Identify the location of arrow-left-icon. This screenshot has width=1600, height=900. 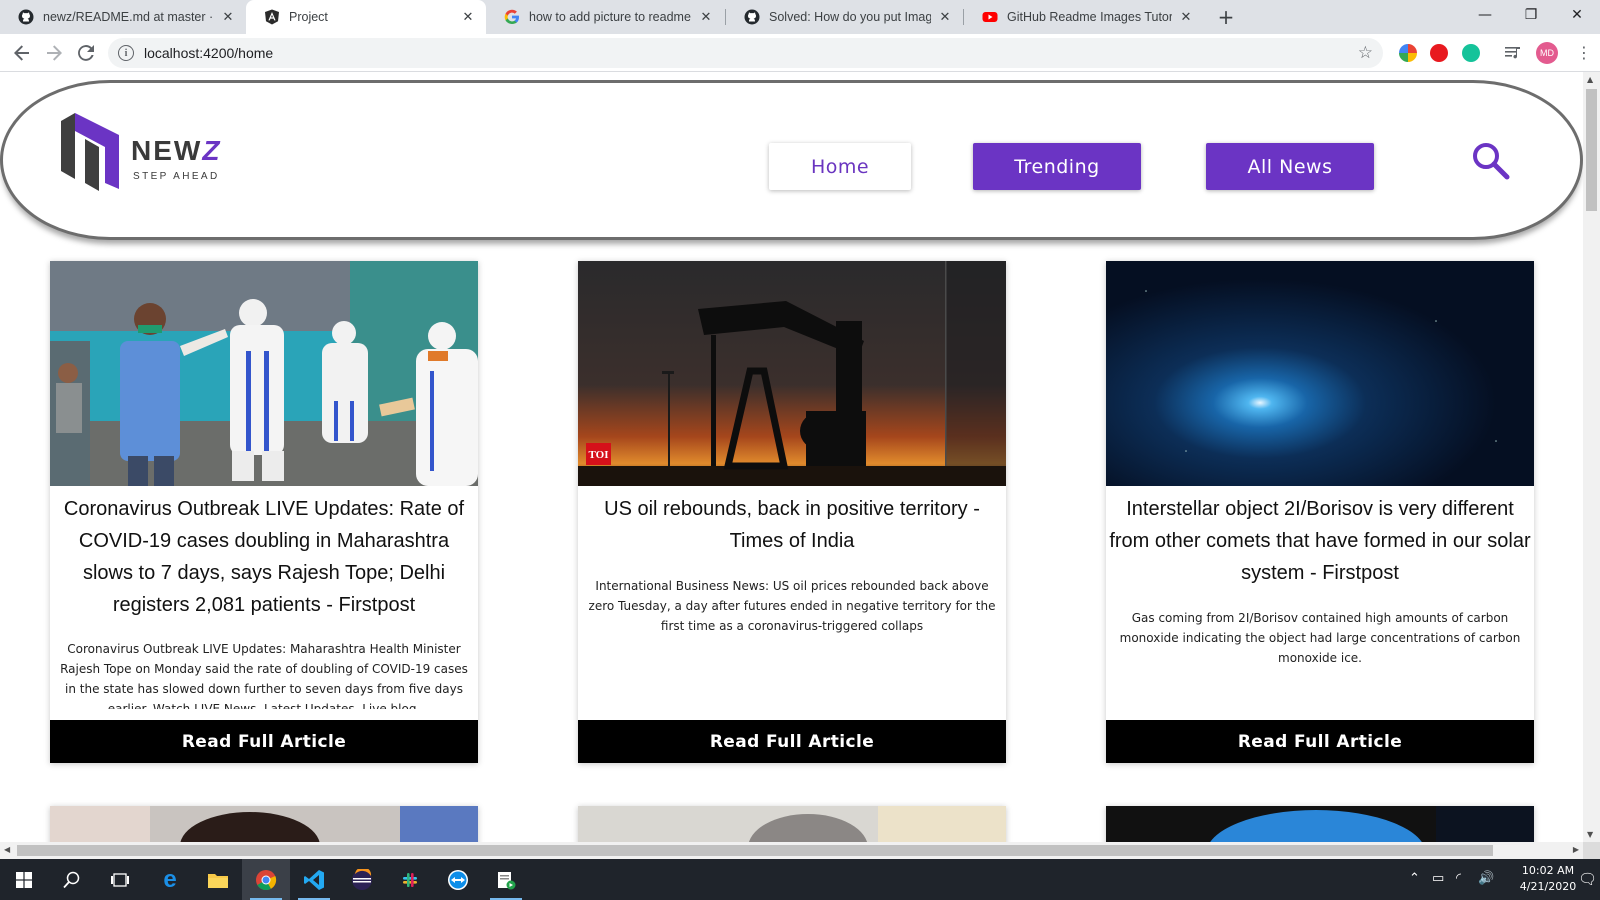
(21, 53).